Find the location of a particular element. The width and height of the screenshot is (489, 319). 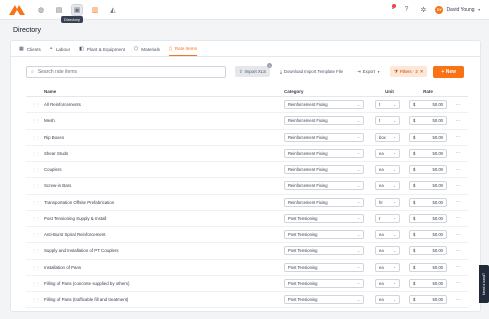

filters-button: ⧩ Filters · 2 ✕ is located at coordinates (409, 71).